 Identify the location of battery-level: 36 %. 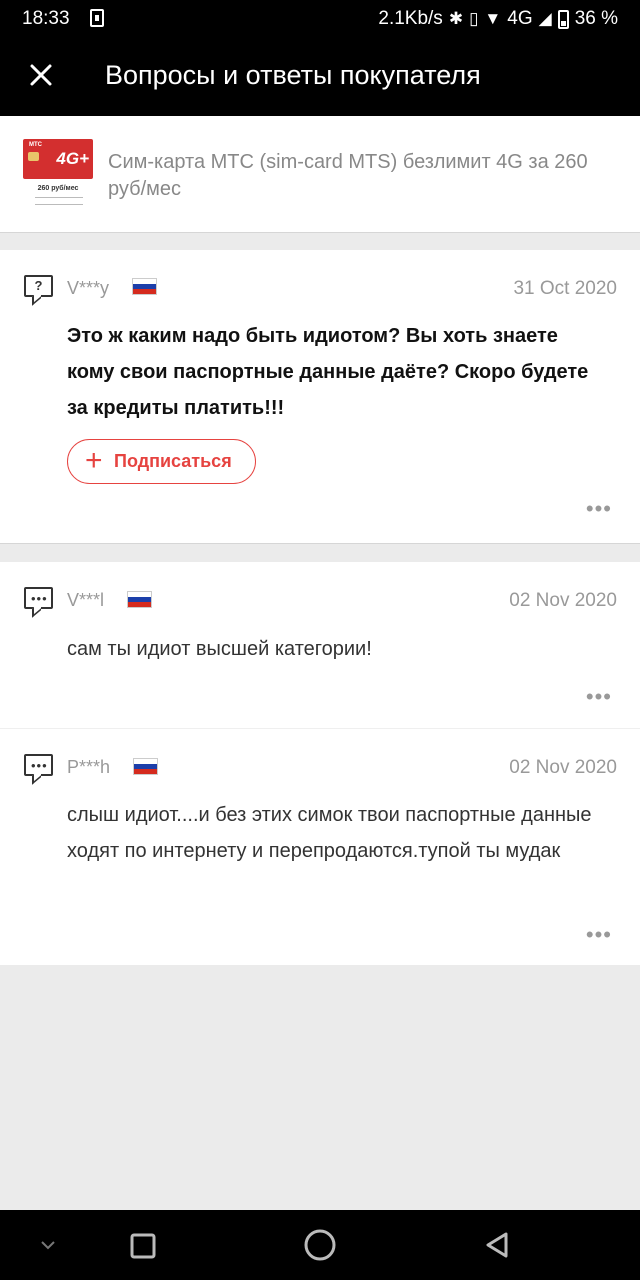
(596, 18).